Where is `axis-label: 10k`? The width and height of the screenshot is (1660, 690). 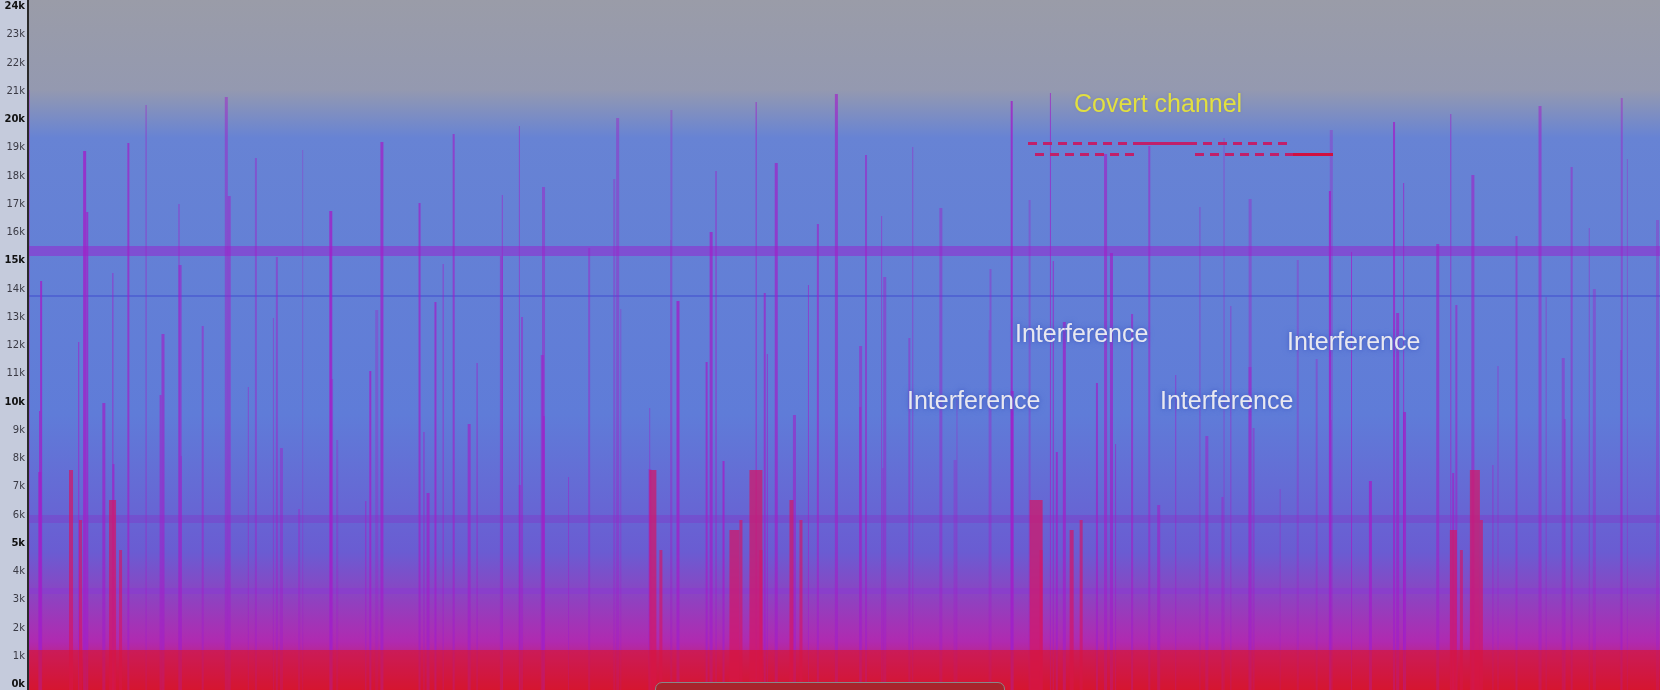 axis-label: 10k is located at coordinates (14, 401).